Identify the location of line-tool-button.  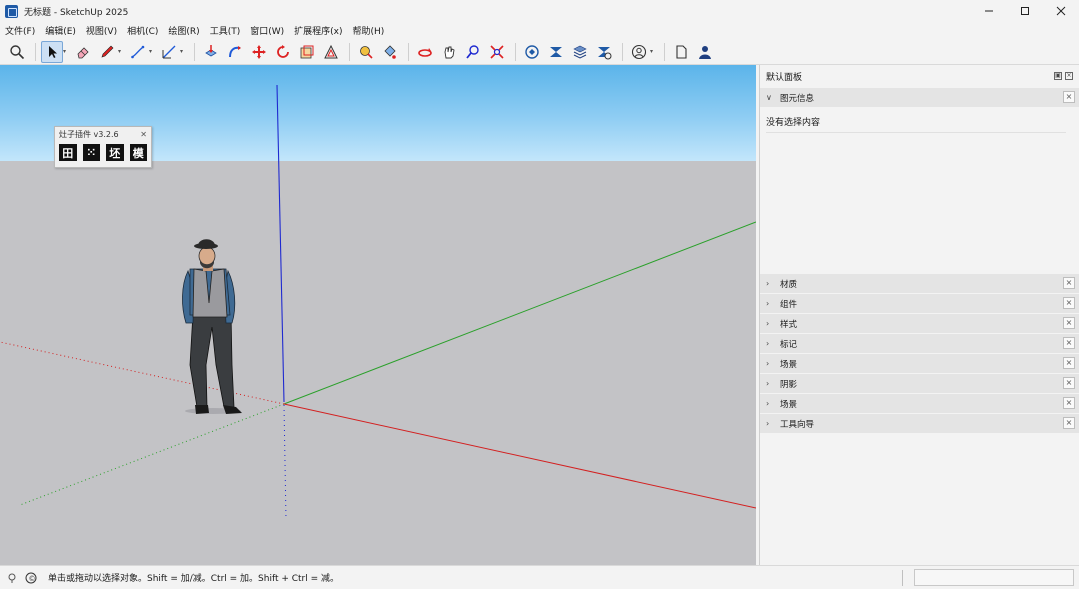
(138, 52).